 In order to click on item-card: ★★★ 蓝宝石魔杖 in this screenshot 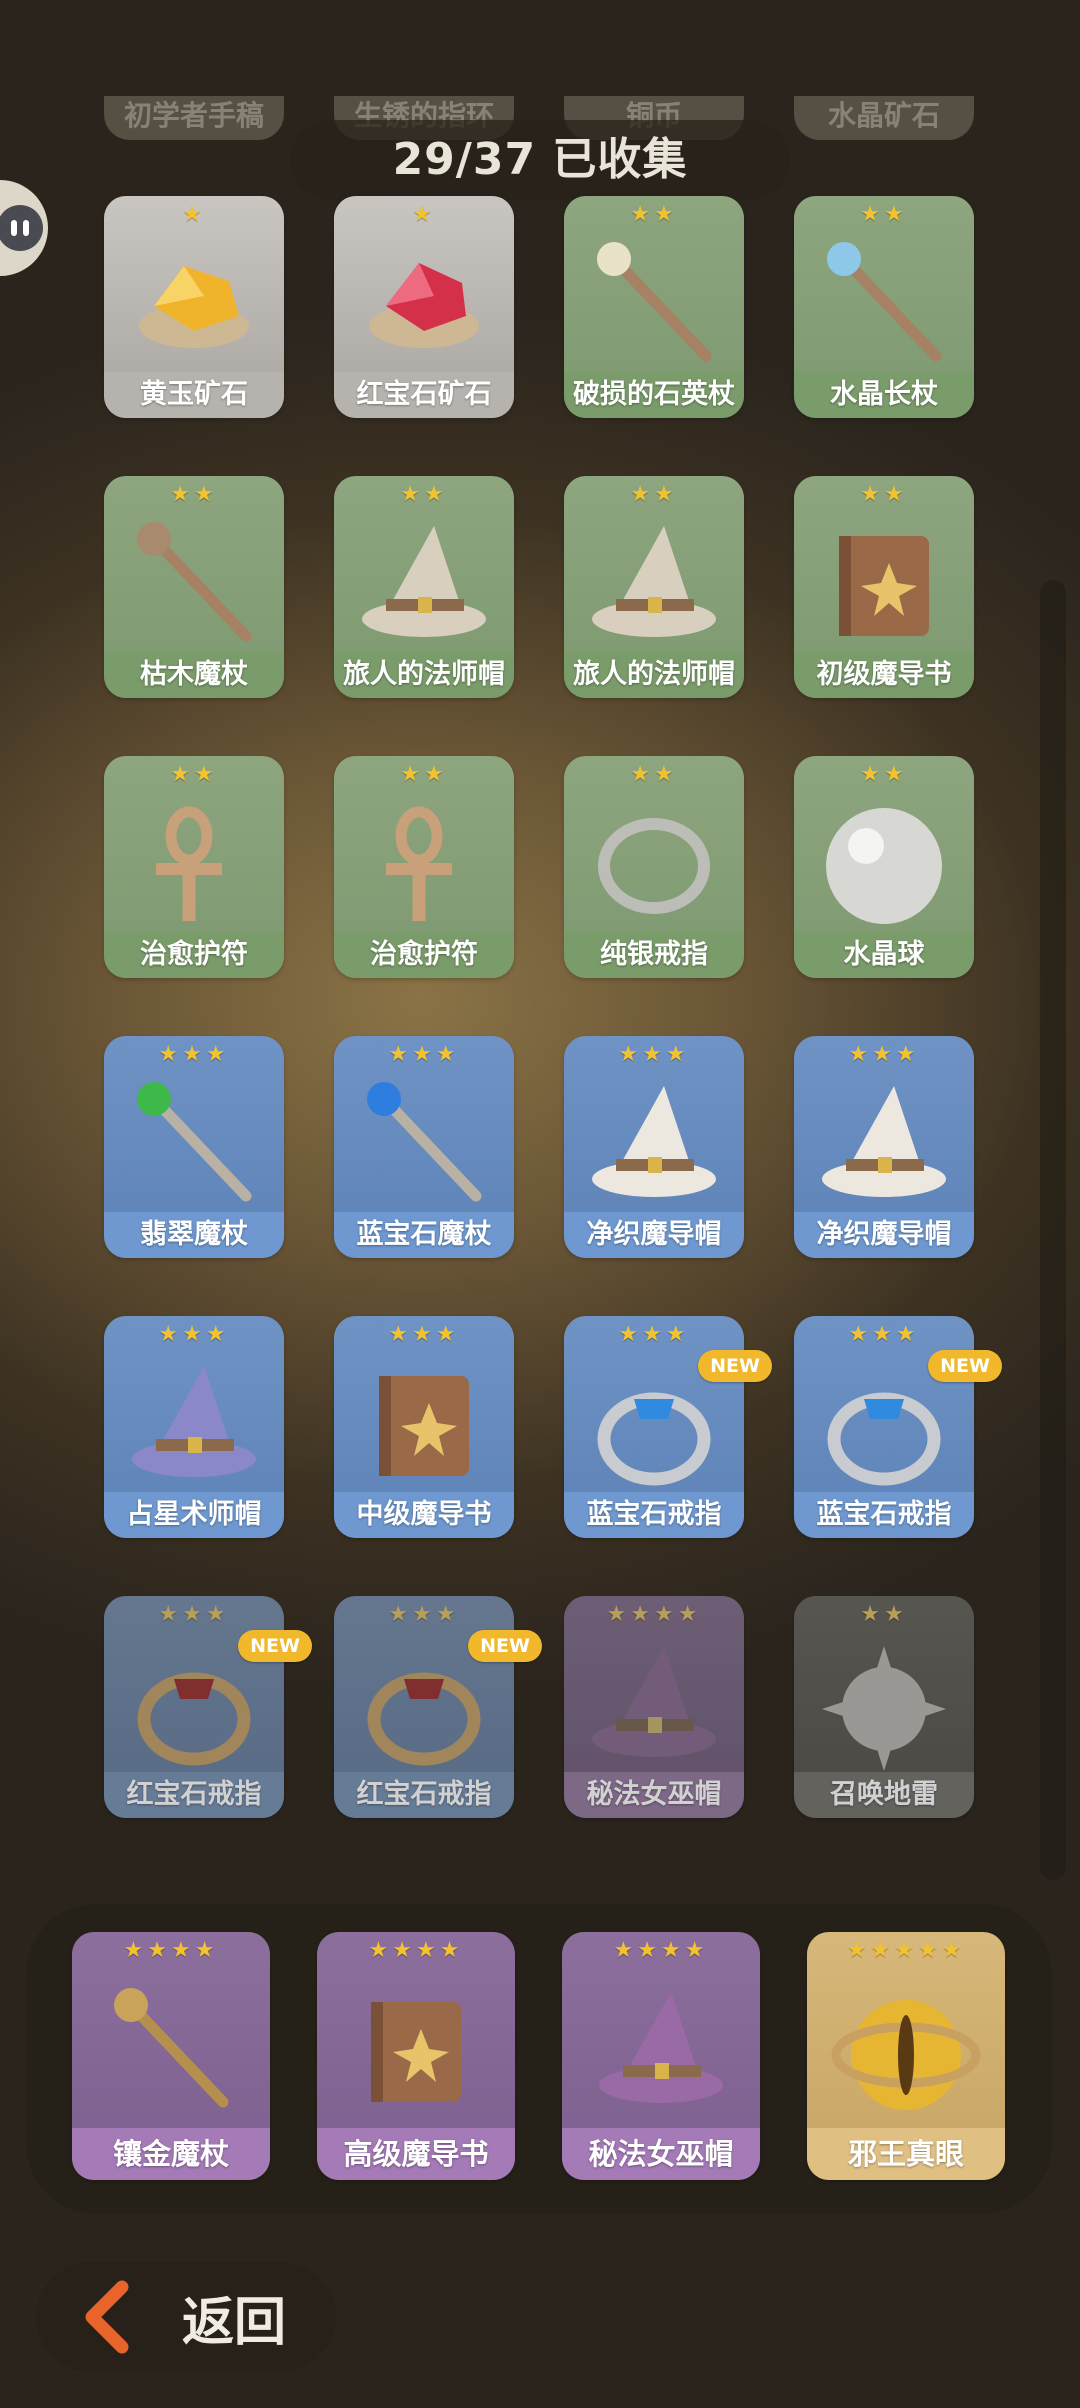, I will do `click(424, 1147)`.